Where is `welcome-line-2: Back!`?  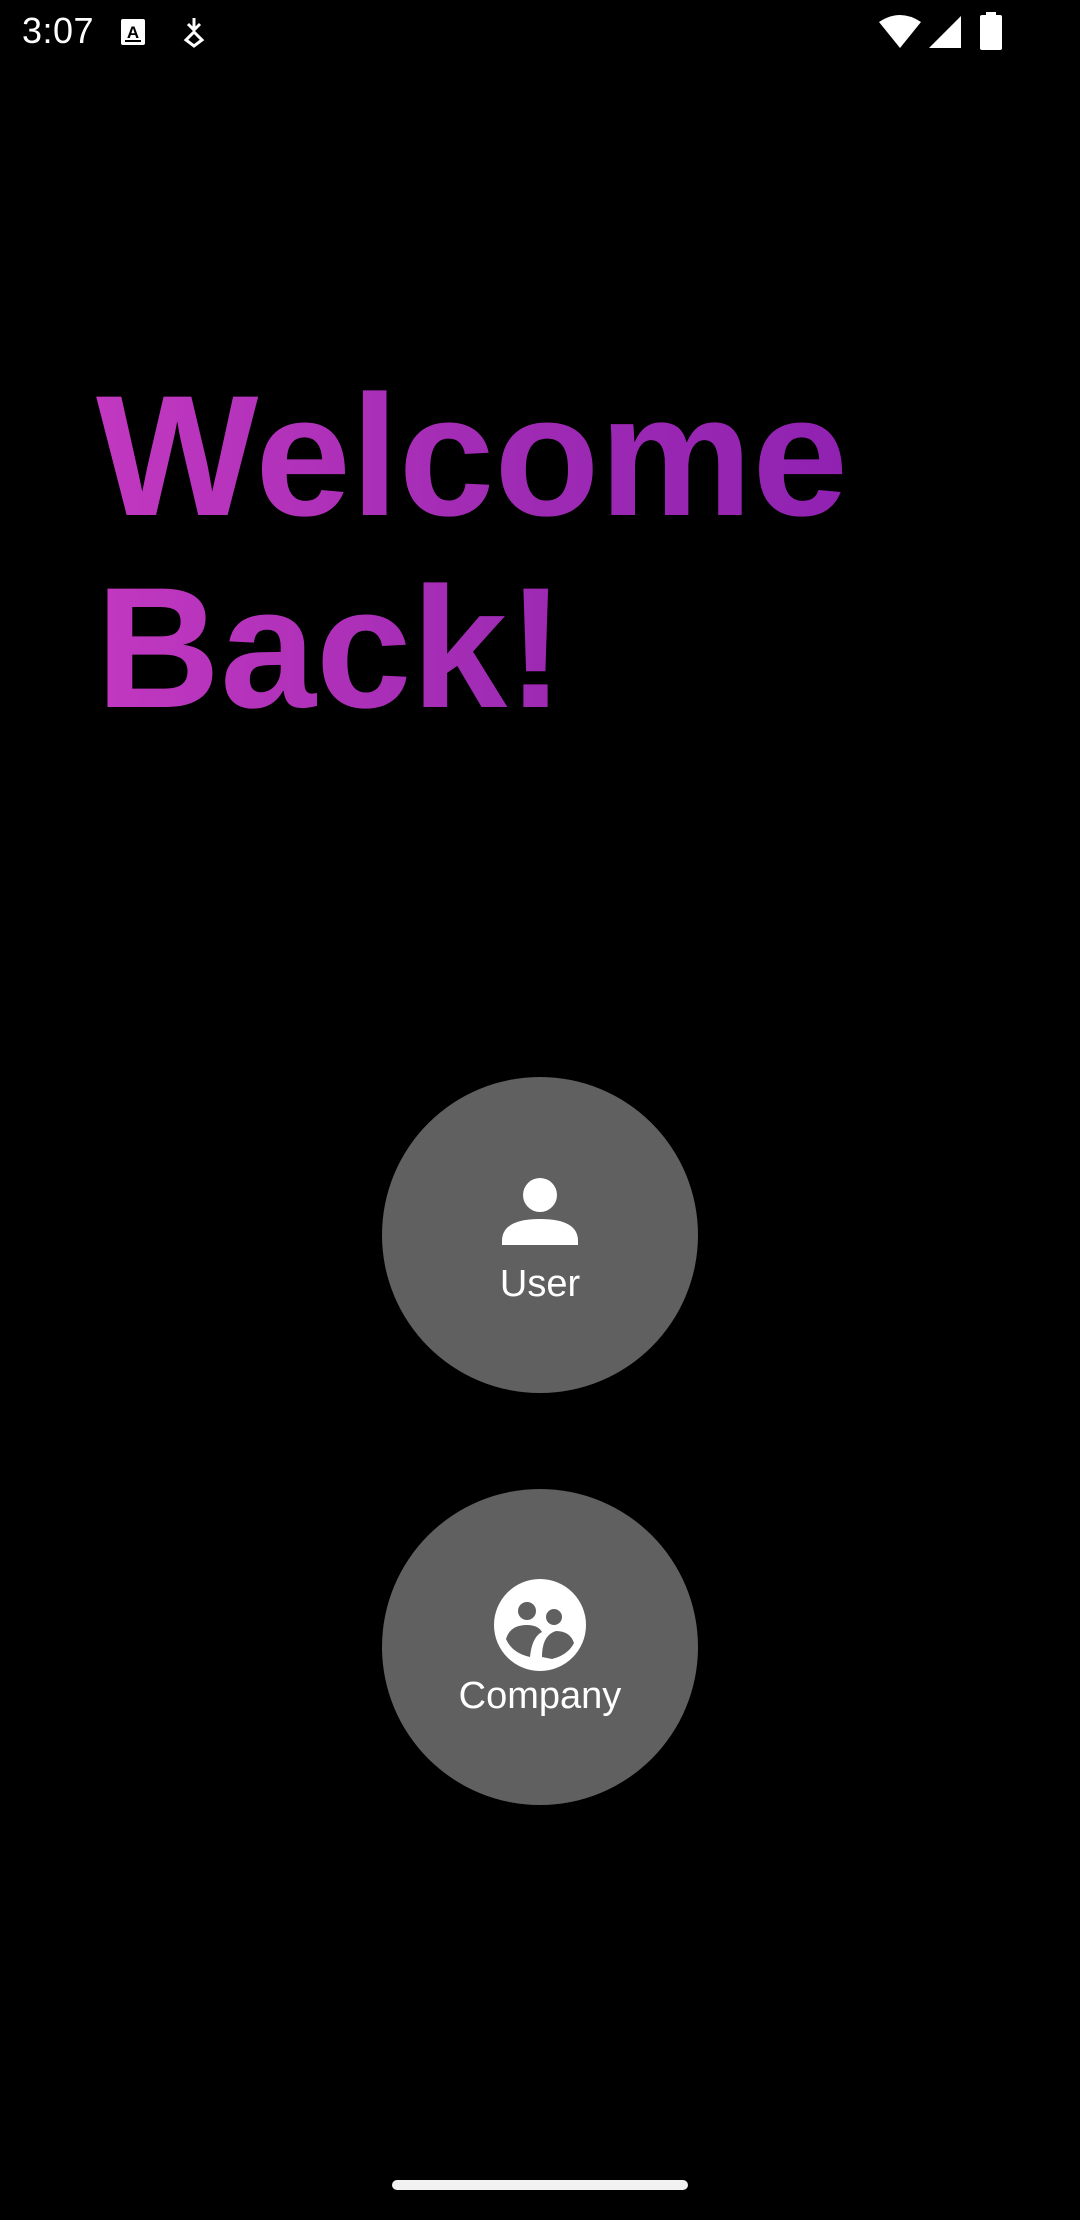 welcome-line-2: Back! is located at coordinates (546, 648).